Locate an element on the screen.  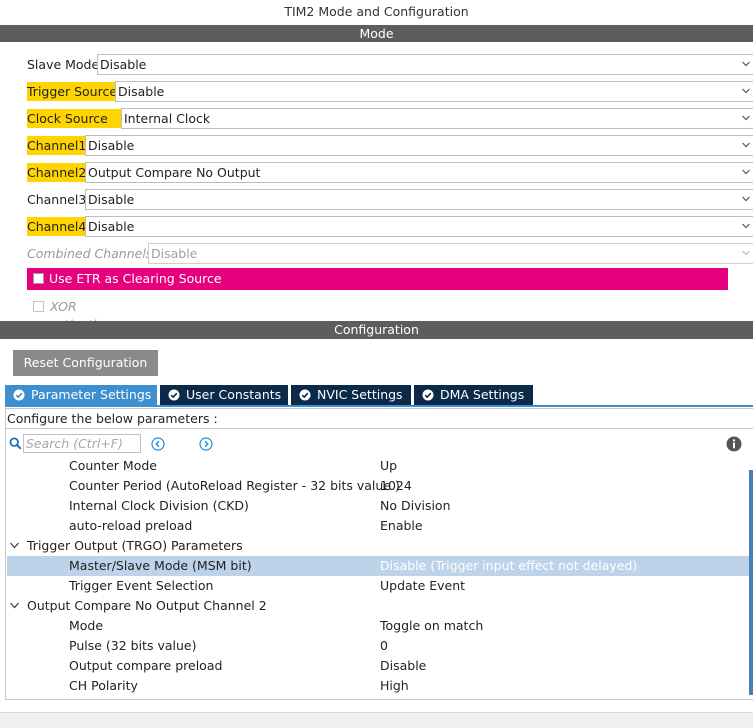
tab-dma-settings: DMA Settings is located at coordinates (473, 395).